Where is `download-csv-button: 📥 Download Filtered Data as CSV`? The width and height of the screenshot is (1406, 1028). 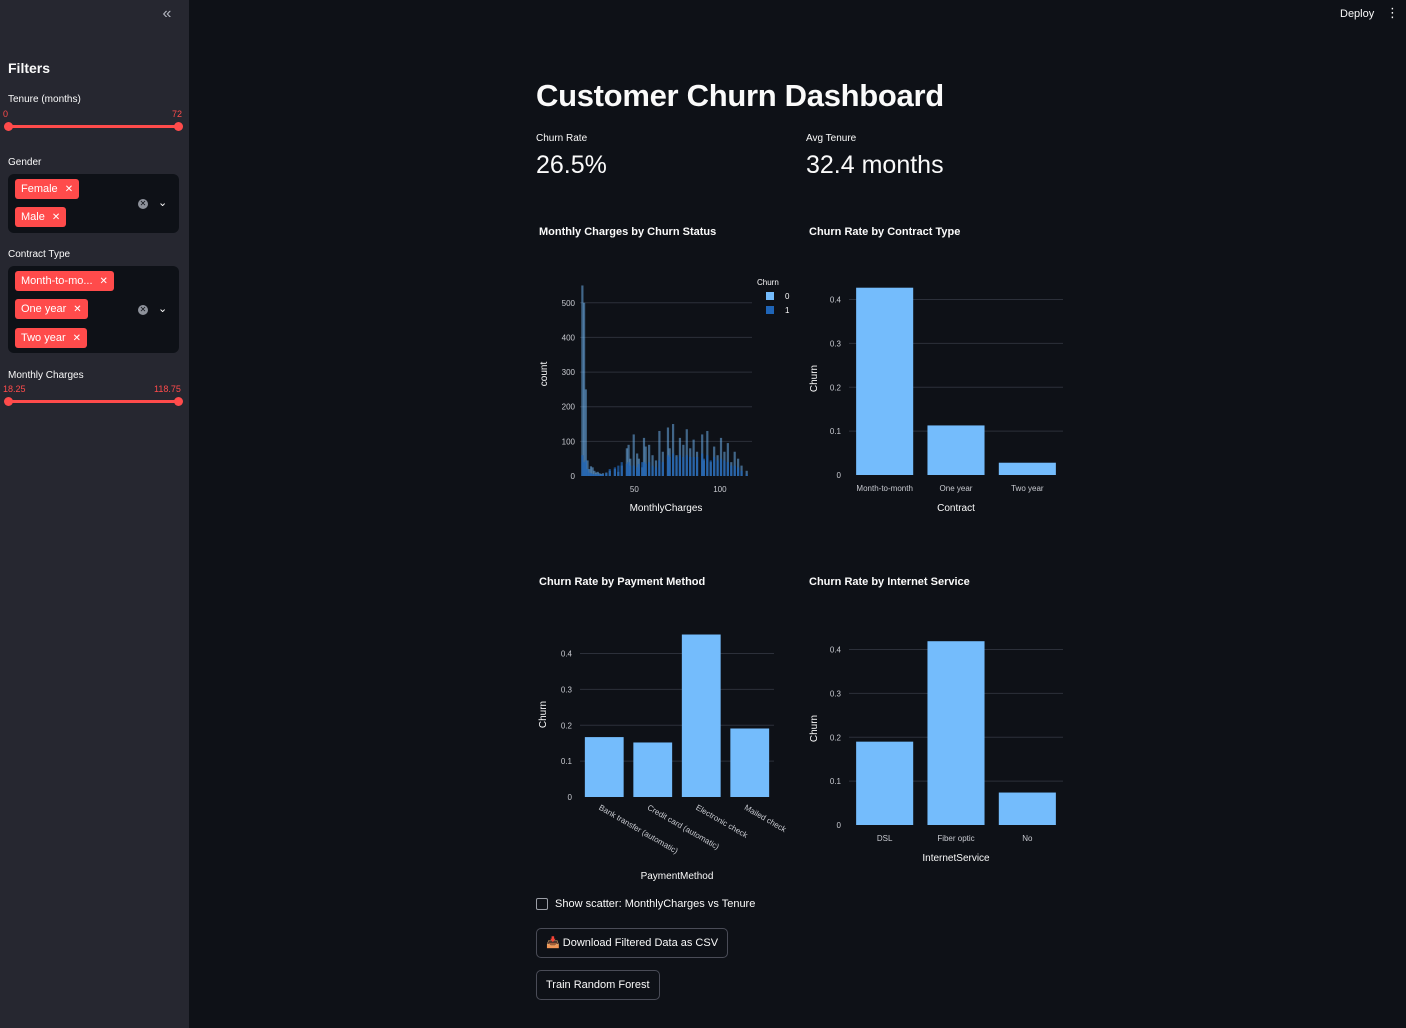 download-csv-button: 📥 Download Filtered Data as CSV is located at coordinates (632, 943).